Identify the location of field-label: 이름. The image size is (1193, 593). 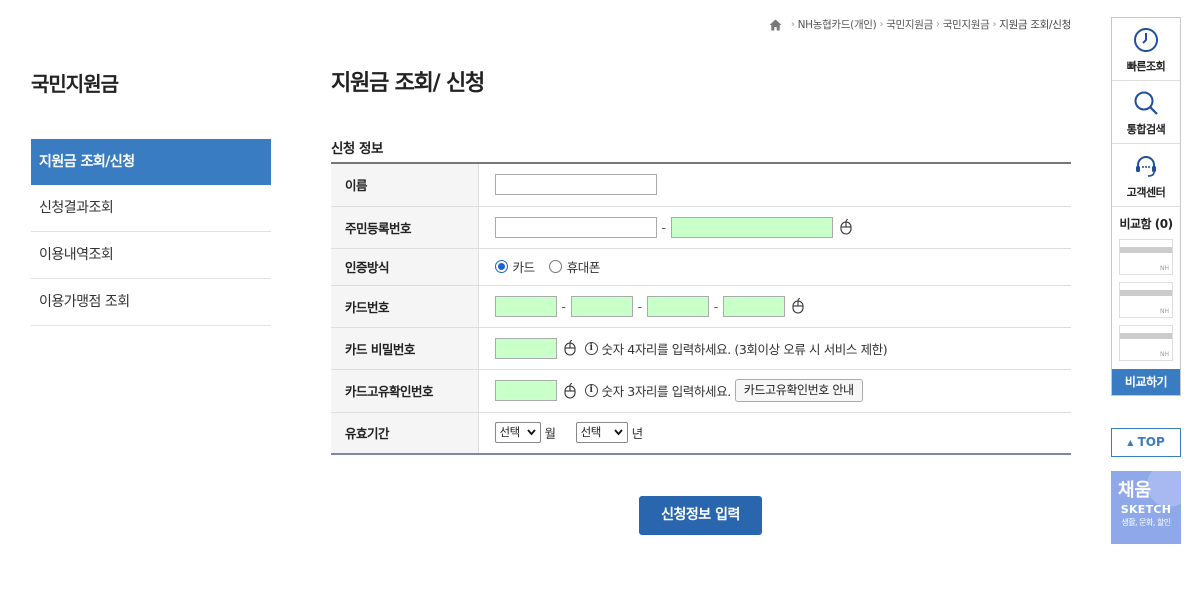
(405, 184).